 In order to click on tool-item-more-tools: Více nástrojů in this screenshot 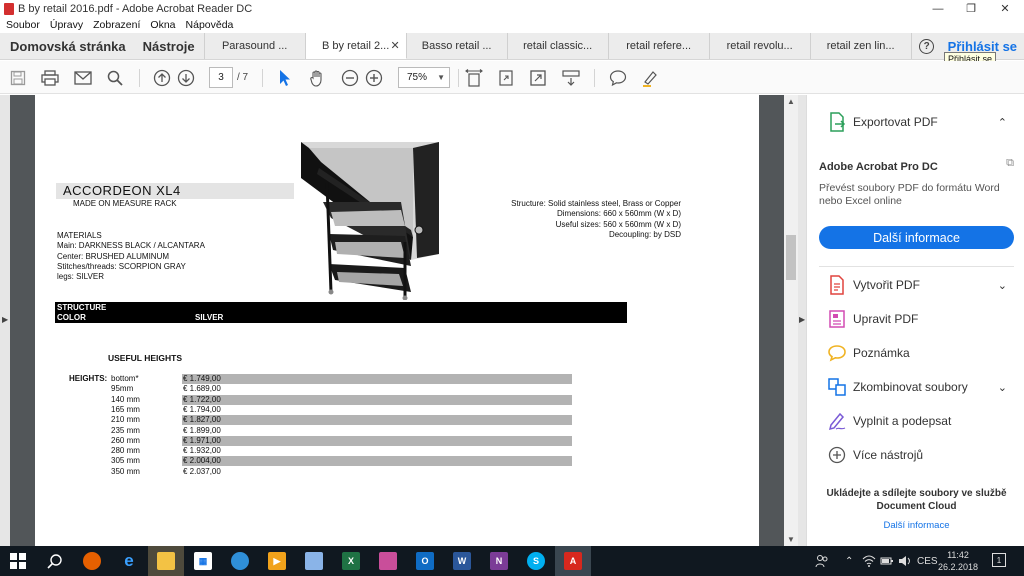, I will do `click(915, 455)`.